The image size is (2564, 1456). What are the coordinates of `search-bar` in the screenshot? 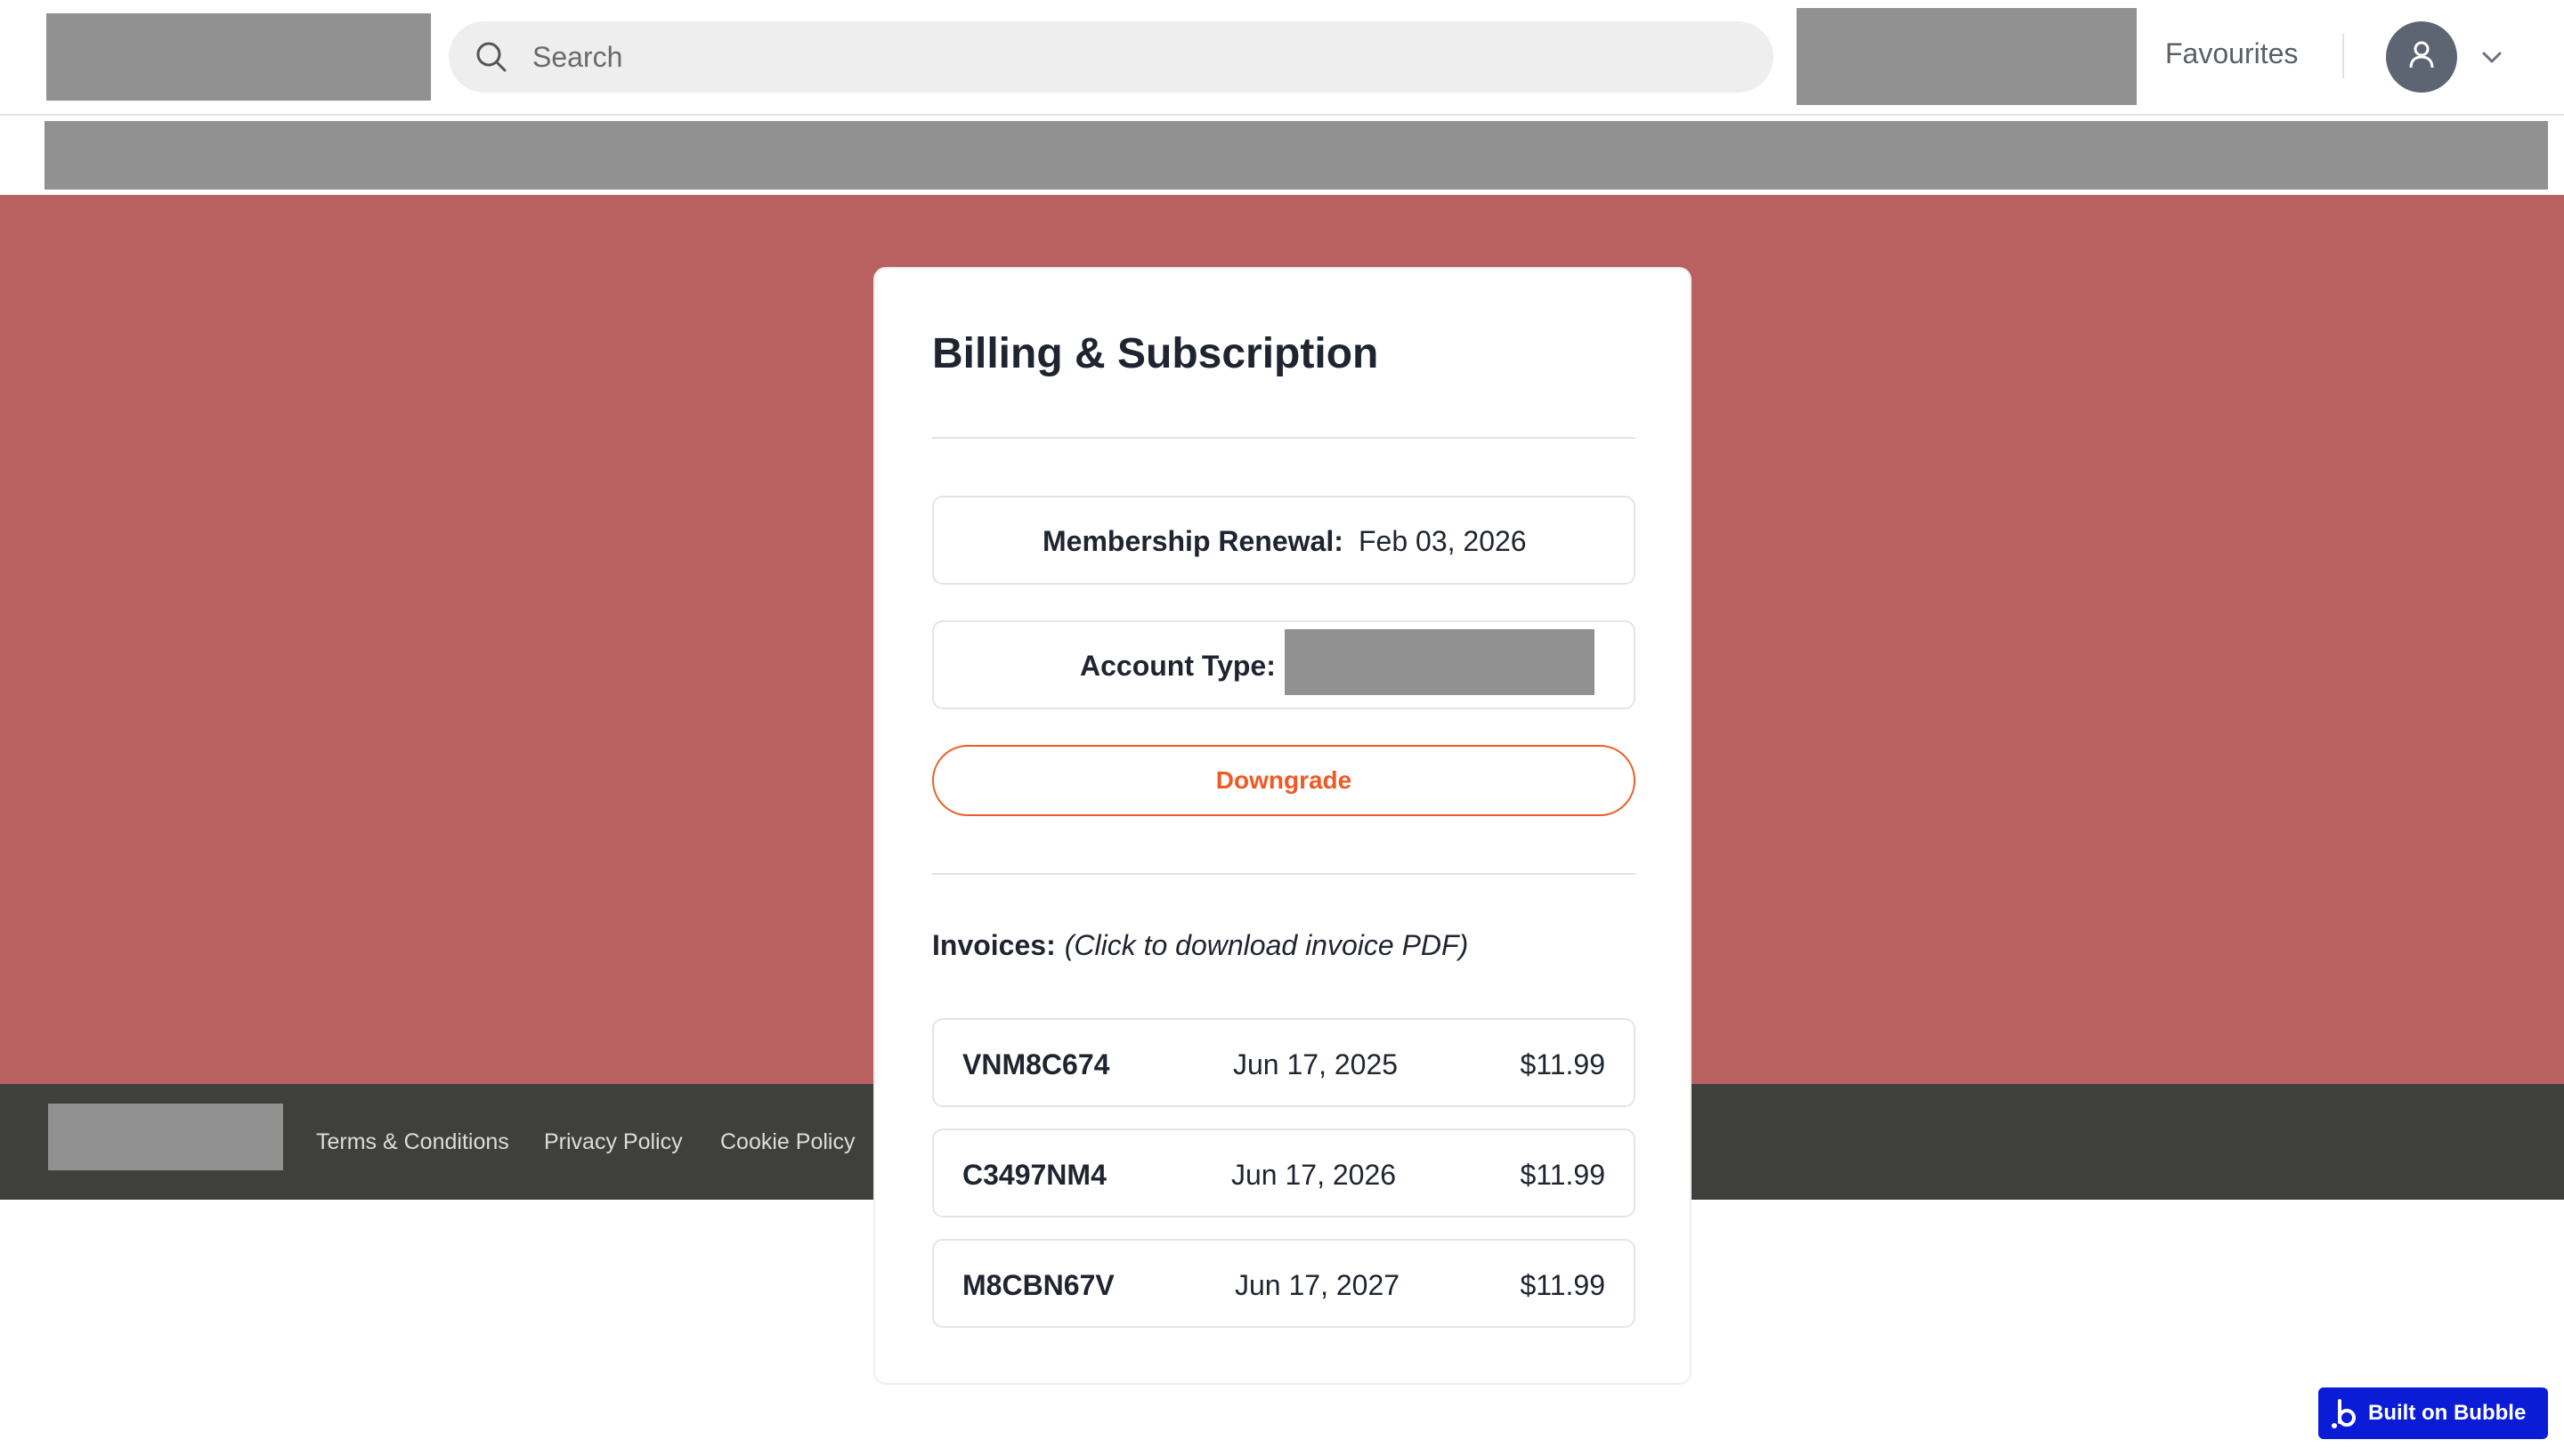 It's located at (1111, 57).